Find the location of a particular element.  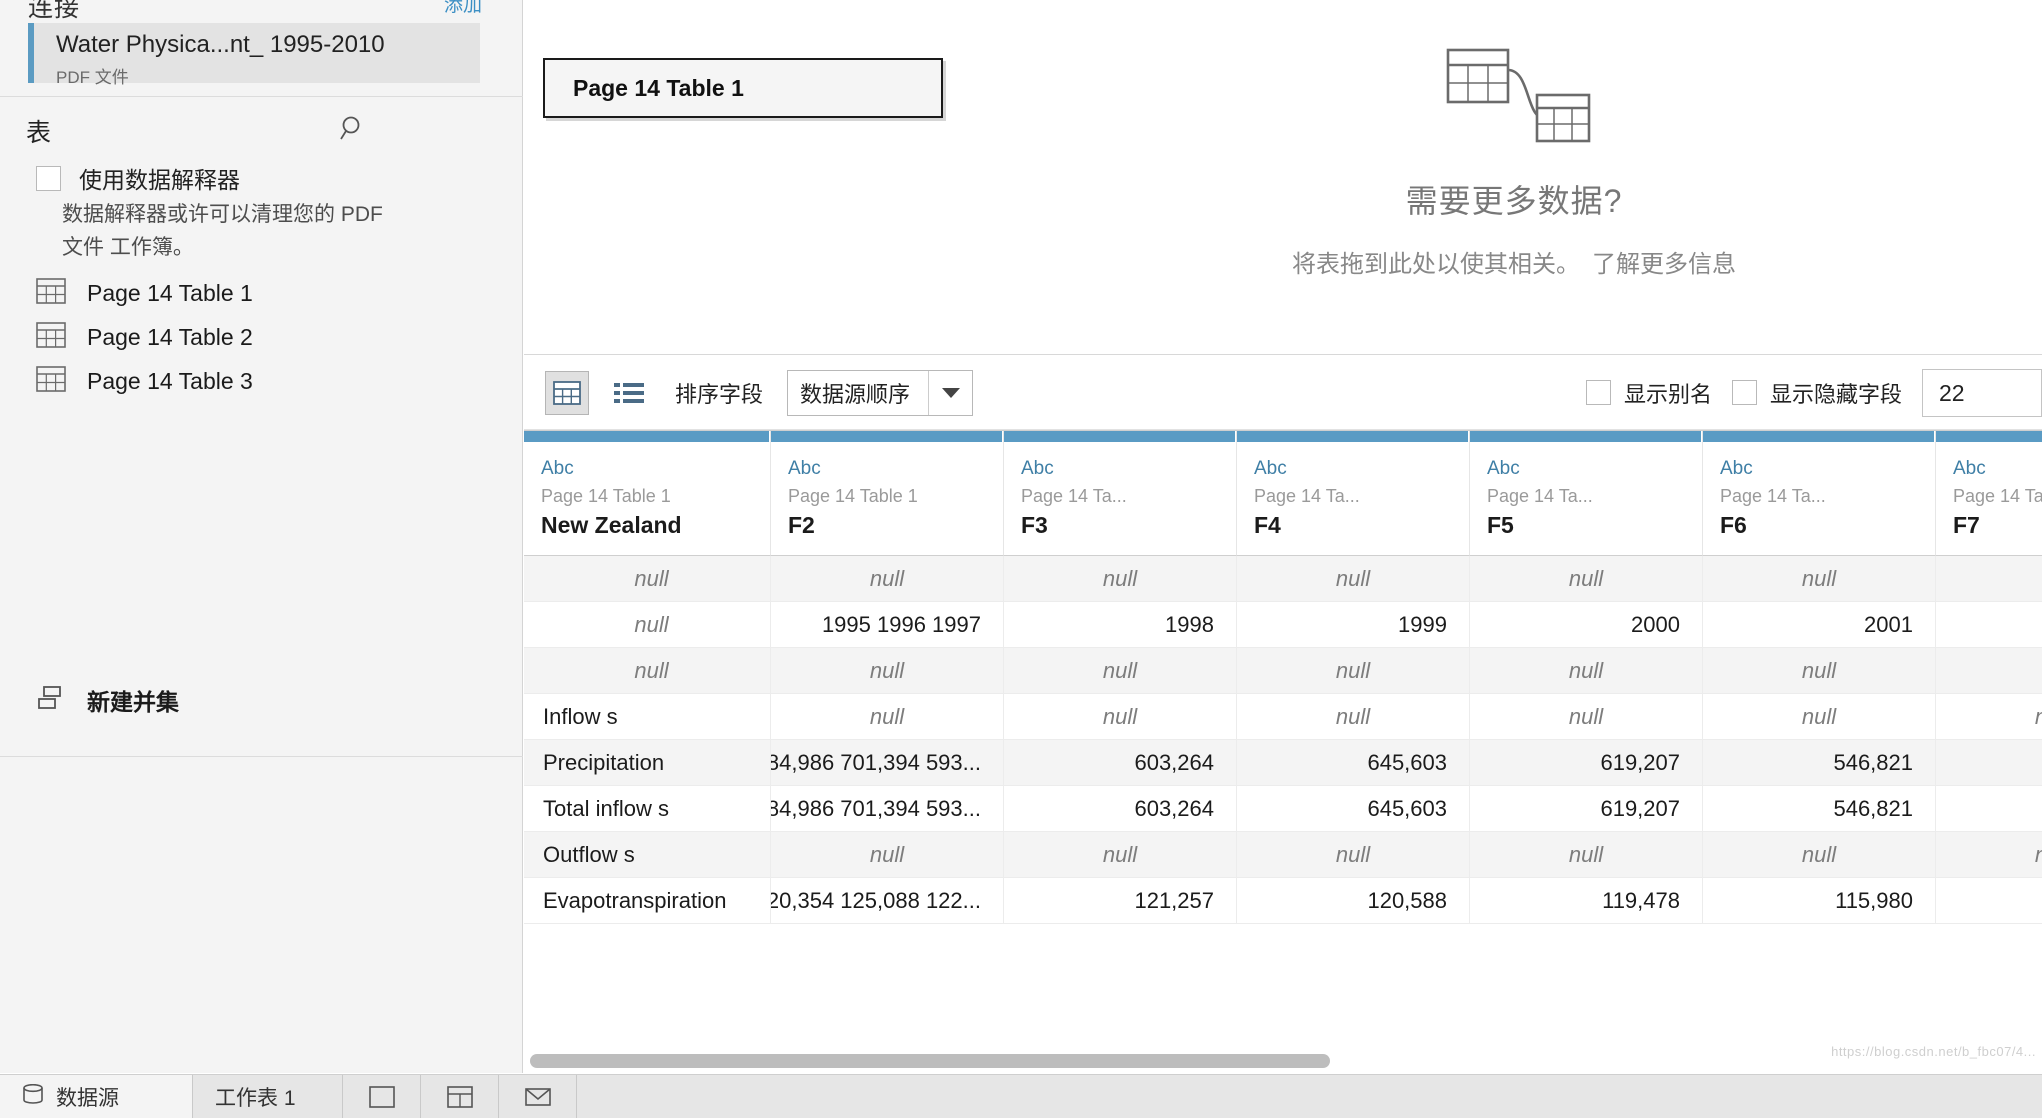

show-aliases-row: 显示别名 is located at coordinates (1648, 393).